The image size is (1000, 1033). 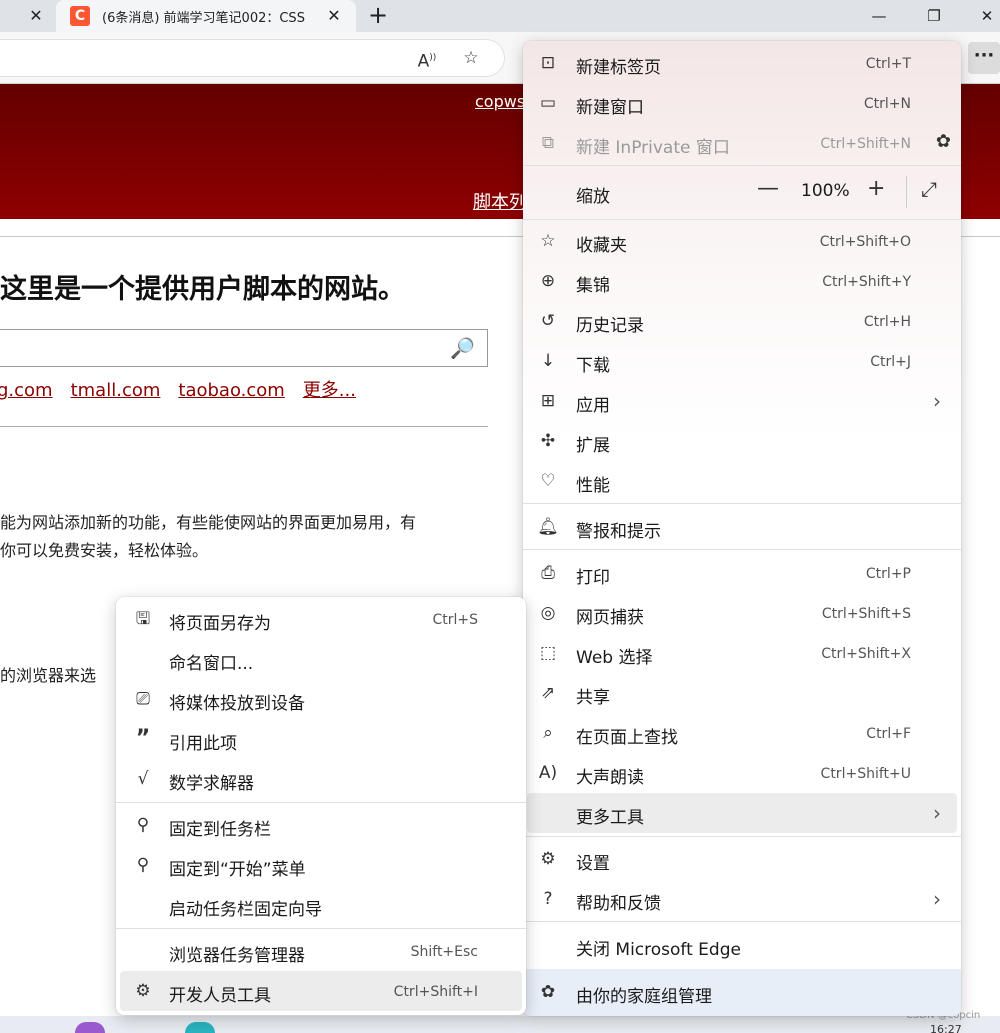 What do you see at coordinates (244, 348) in the screenshot?
I see `site-search-input: 🔎` at bounding box center [244, 348].